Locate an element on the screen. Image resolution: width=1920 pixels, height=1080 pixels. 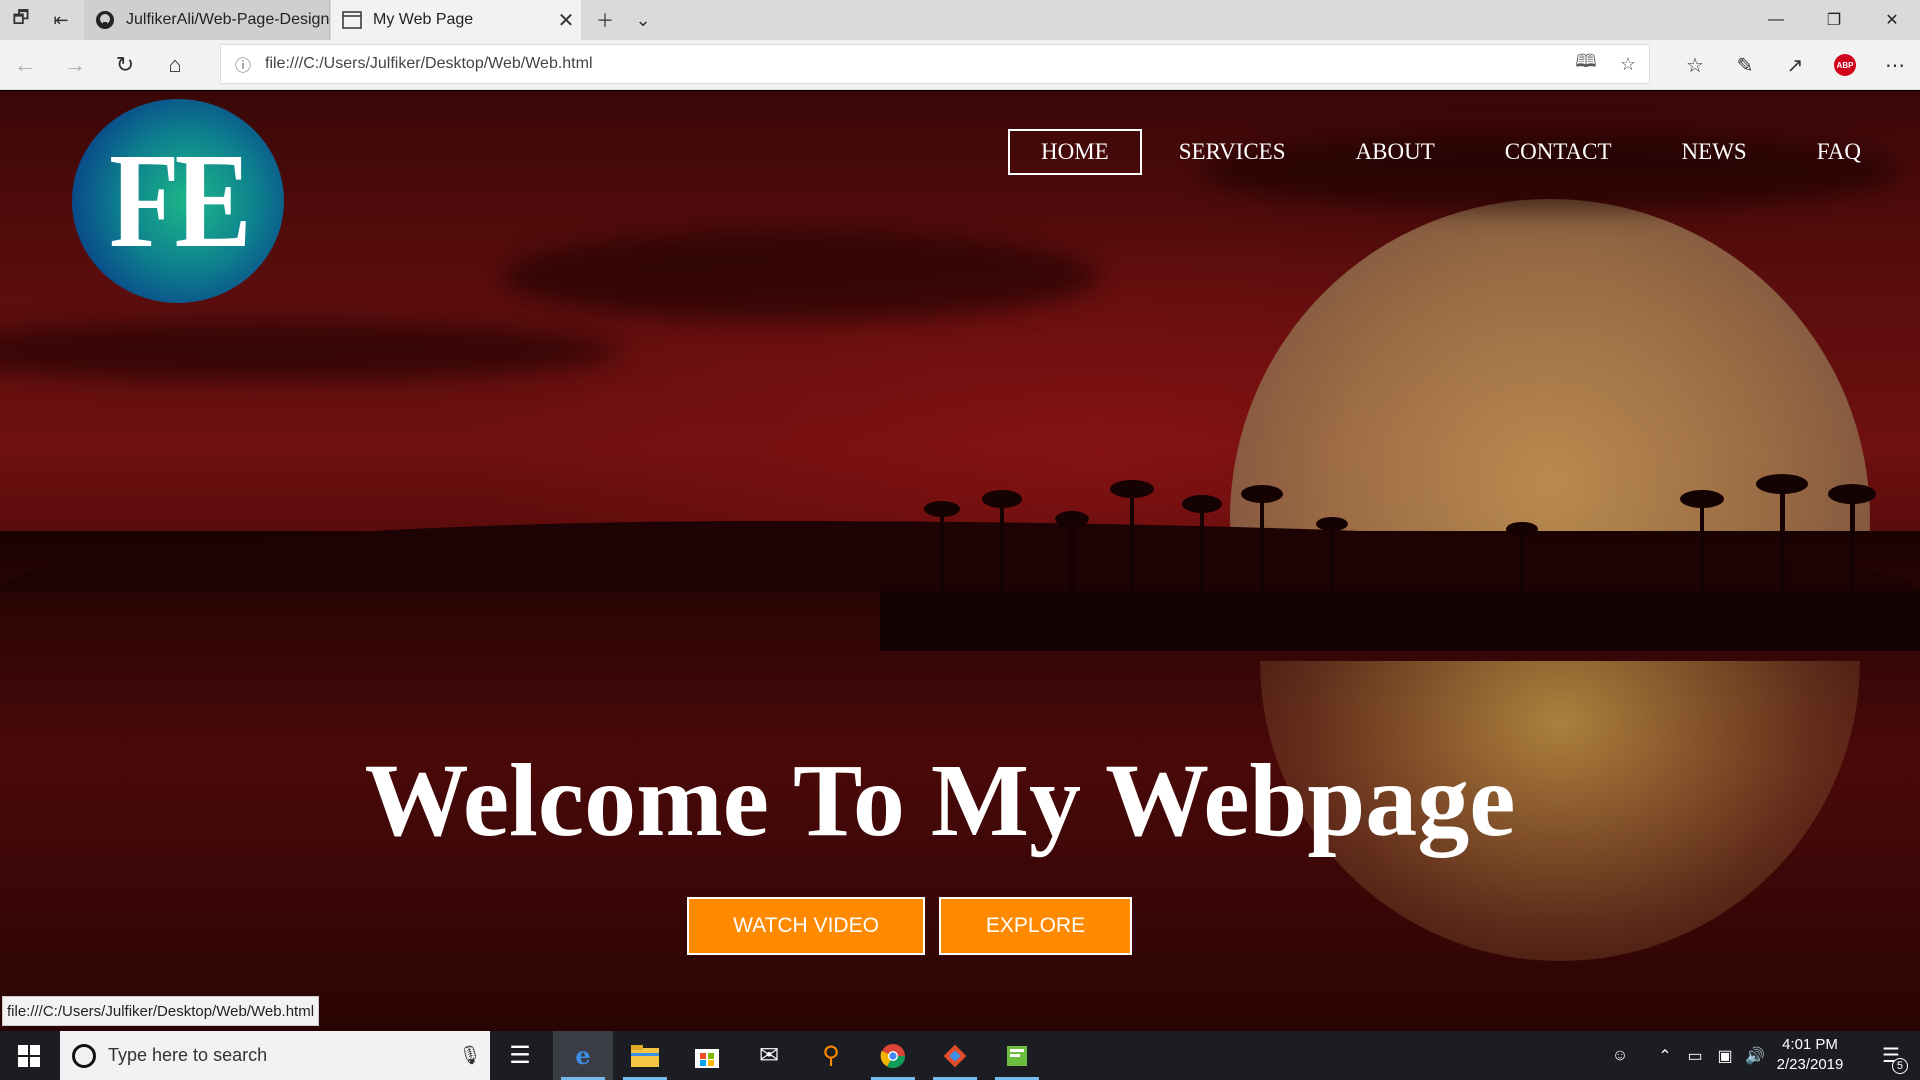
taskbar-search: Type here to search 🎙 is located at coordinates (275, 1055).